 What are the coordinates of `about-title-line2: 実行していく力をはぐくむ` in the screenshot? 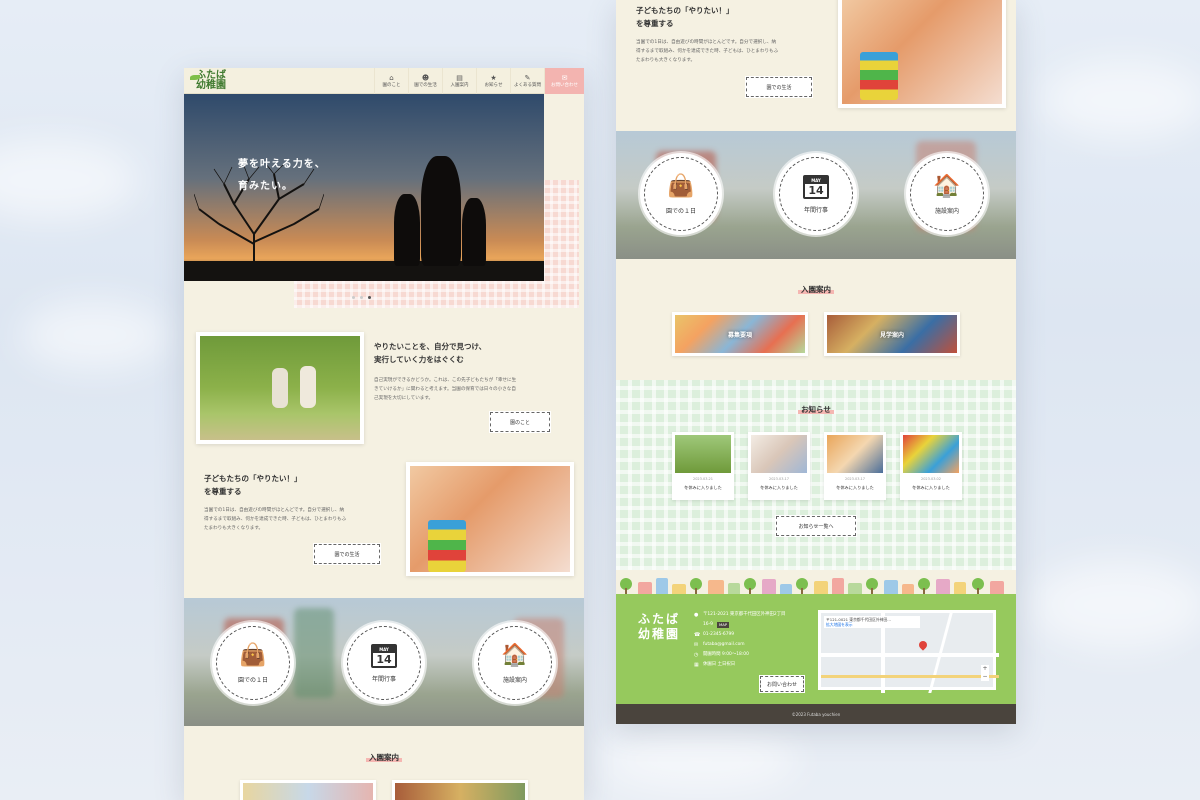 It's located at (419, 359).